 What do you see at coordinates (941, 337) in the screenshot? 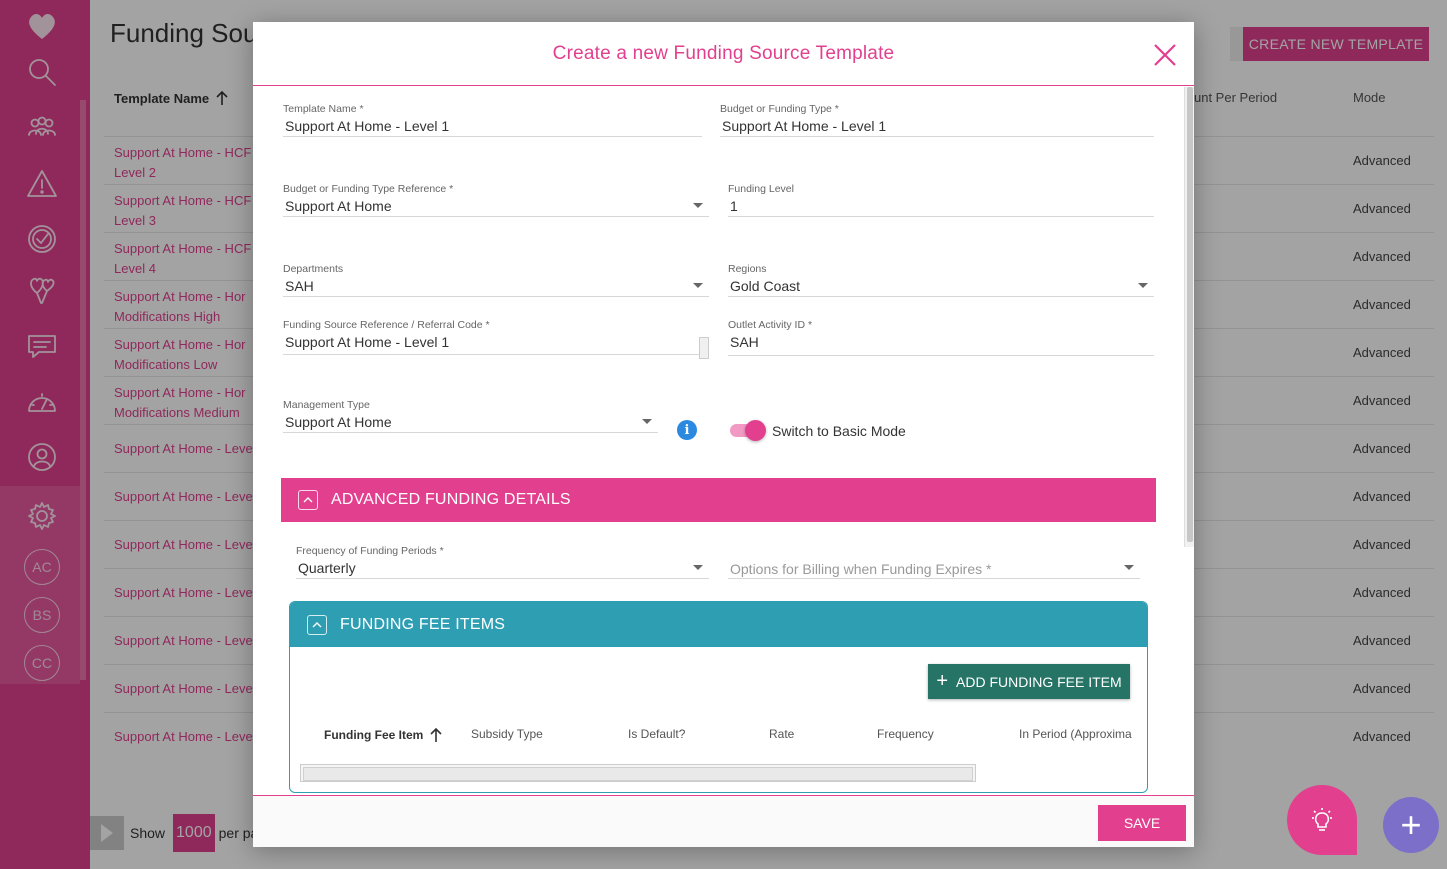
I see `outlet-activity-field: Outlet Activity ID * SAH` at bounding box center [941, 337].